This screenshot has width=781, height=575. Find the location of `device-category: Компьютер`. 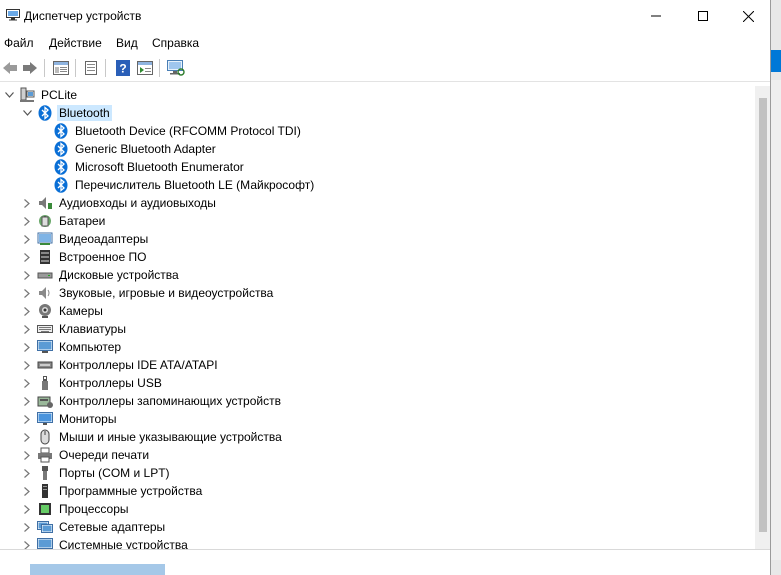

device-category: Компьютер is located at coordinates (72, 347).